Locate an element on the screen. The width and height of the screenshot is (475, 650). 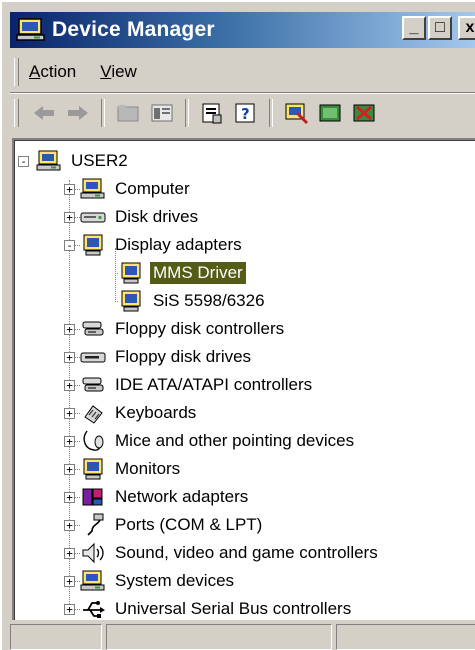
properties-icon is located at coordinates (212, 113).